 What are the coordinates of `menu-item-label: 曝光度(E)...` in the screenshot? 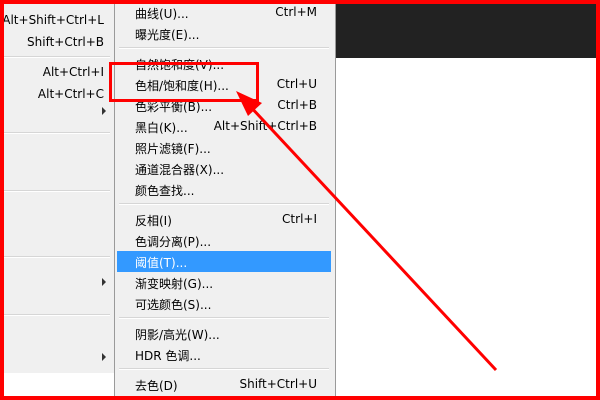 It's located at (167, 35).